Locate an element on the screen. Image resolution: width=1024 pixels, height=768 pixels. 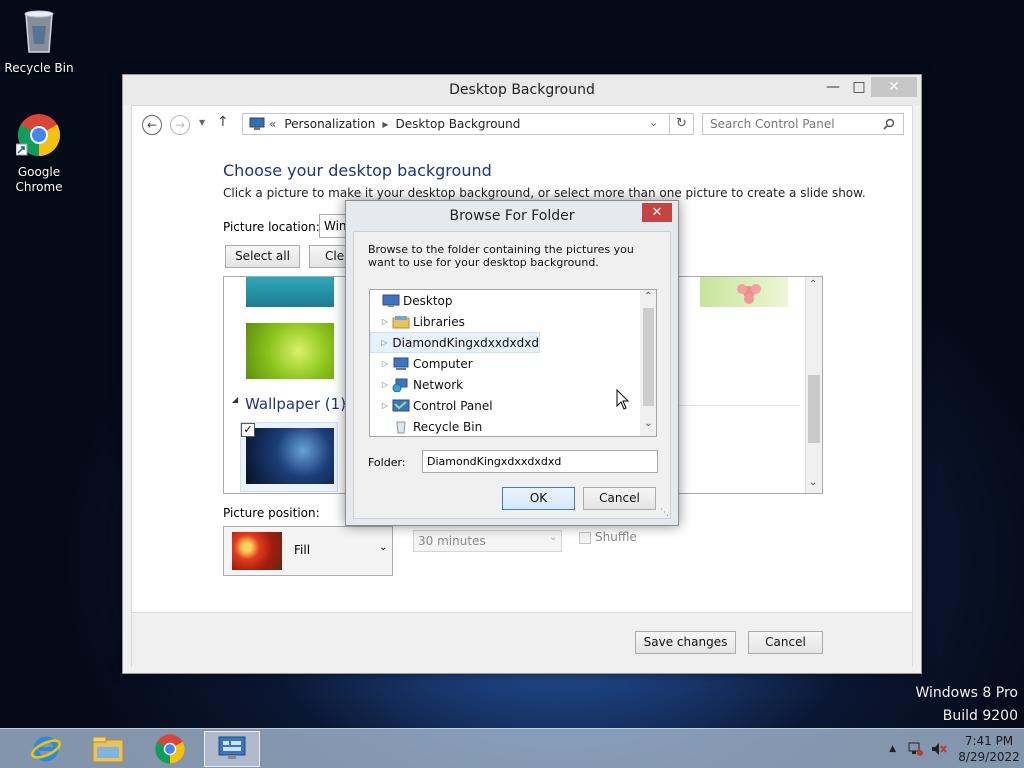
resize-grip-icon: ⋱ is located at coordinates (664, 513).